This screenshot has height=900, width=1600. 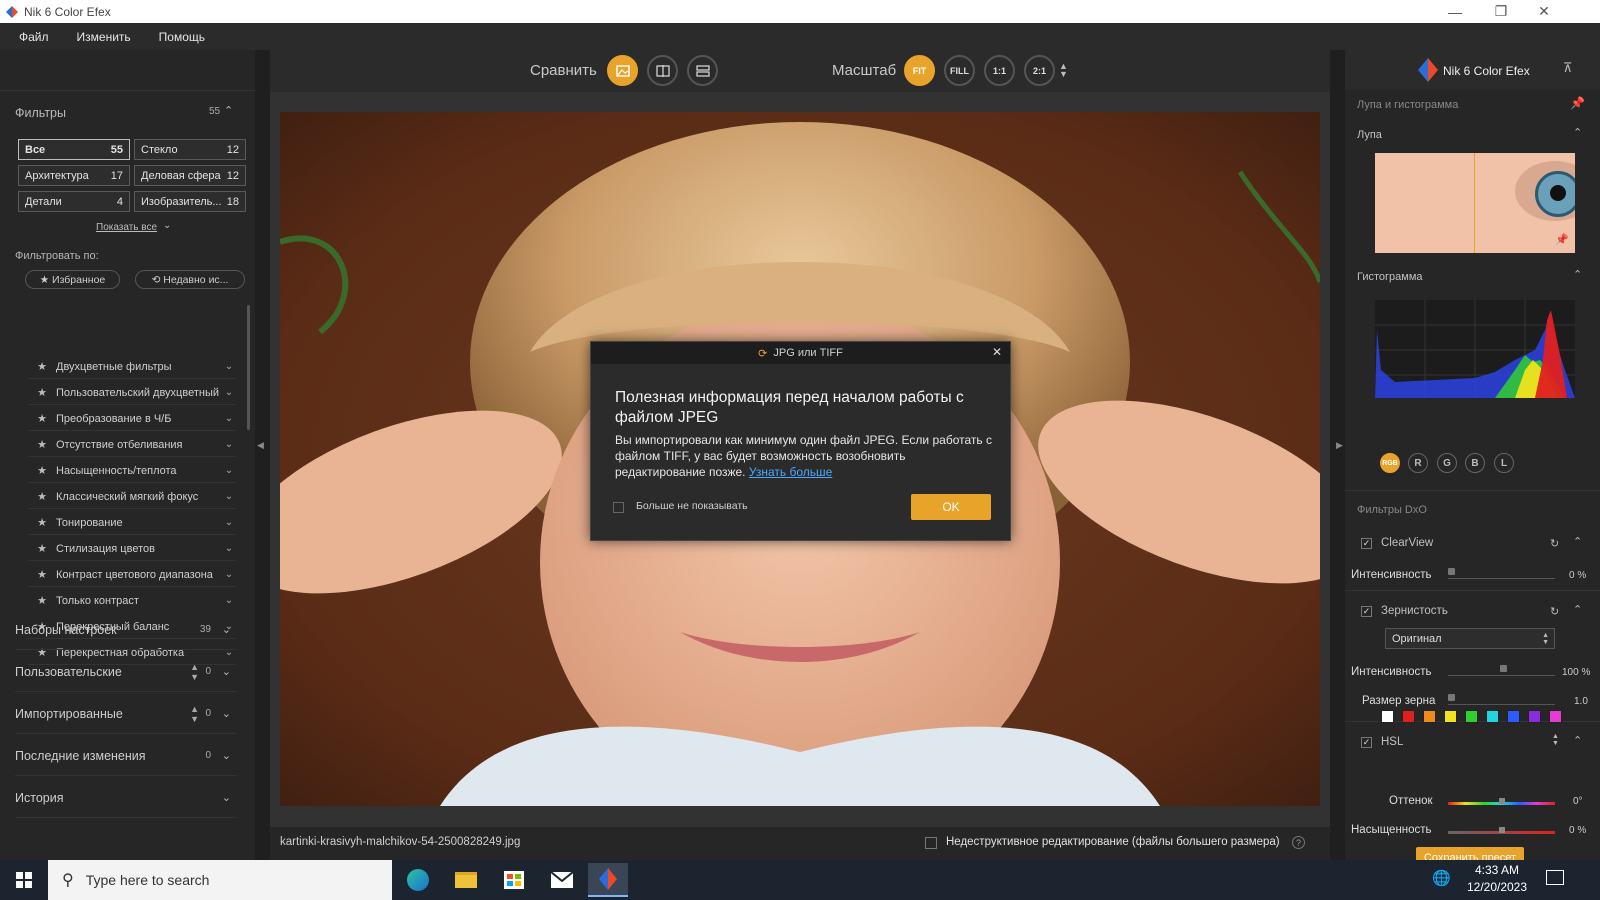 What do you see at coordinates (126, 798) in the screenshot?
I see `history-section: История ⌄` at bounding box center [126, 798].